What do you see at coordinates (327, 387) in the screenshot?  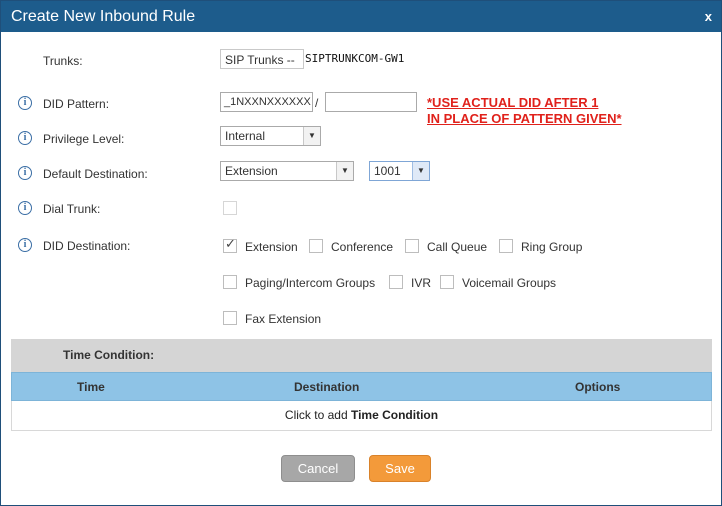 I see `column-header-destination: Destination` at bounding box center [327, 387].